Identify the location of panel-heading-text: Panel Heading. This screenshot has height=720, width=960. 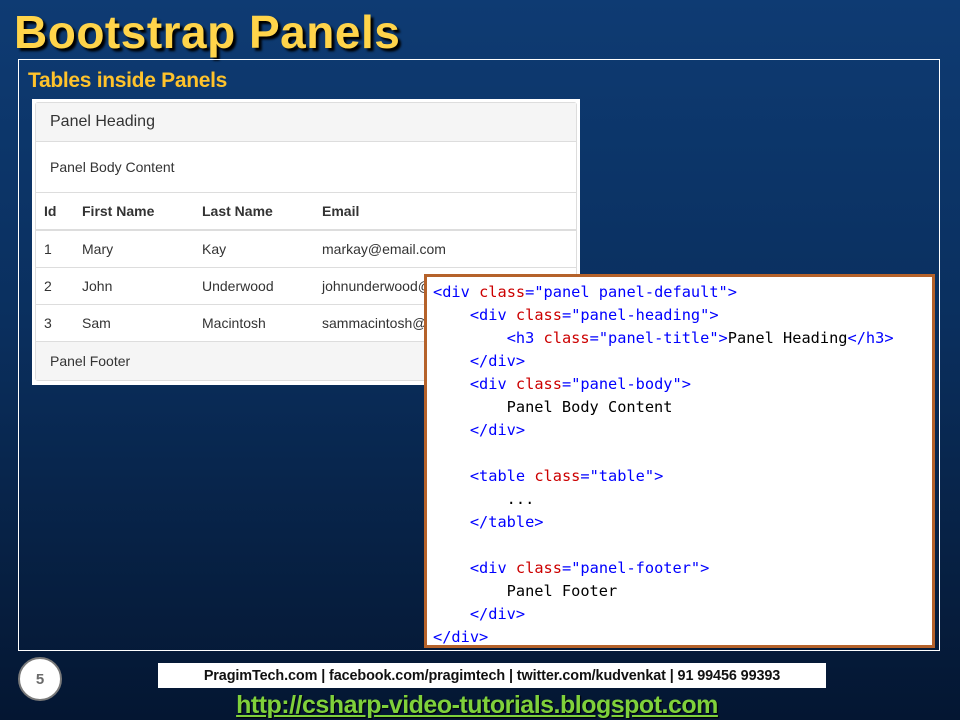
(102, 121).